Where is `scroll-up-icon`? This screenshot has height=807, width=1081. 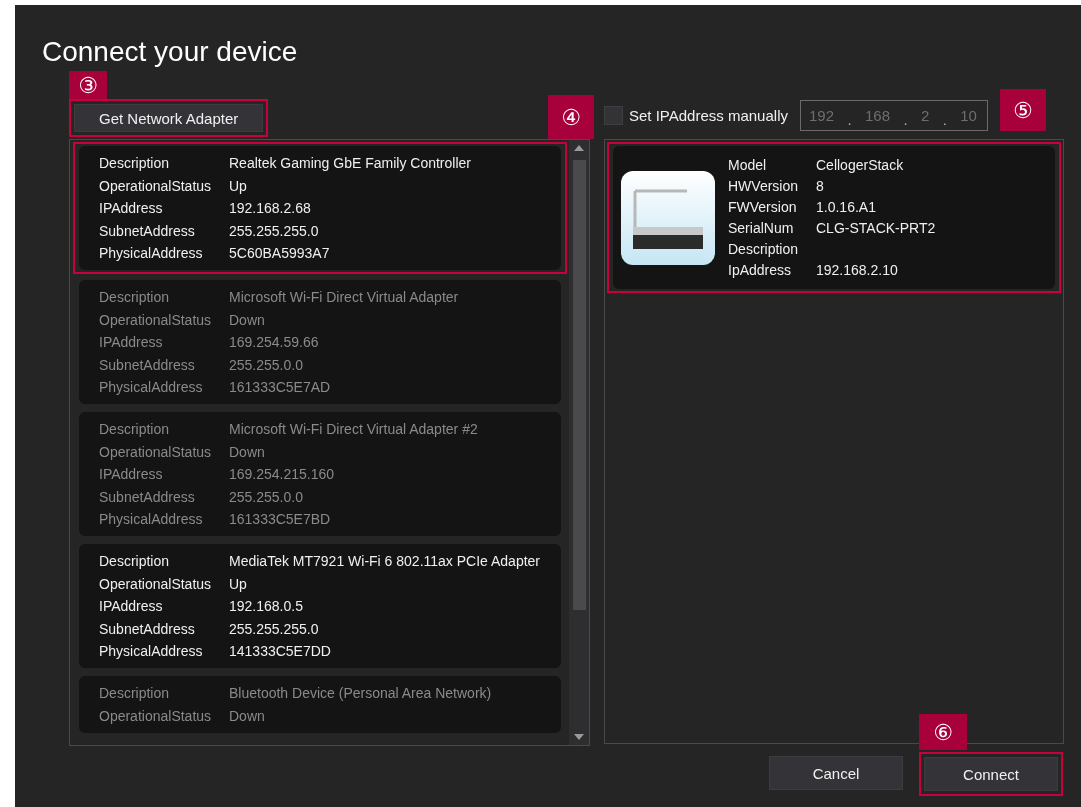
scroll-up-icon is located at coordinates (579, 148).